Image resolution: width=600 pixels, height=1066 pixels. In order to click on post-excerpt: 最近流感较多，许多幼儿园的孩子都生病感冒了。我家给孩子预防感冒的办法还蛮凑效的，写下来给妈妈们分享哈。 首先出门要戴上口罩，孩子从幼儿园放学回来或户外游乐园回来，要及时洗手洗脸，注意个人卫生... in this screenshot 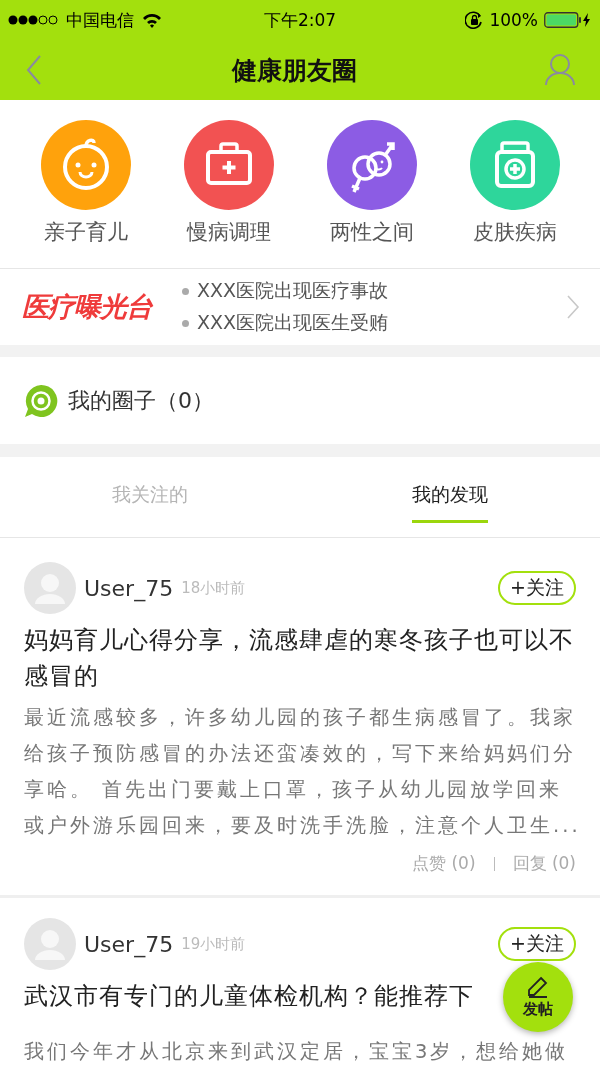, I will do `click(303, 772)`.